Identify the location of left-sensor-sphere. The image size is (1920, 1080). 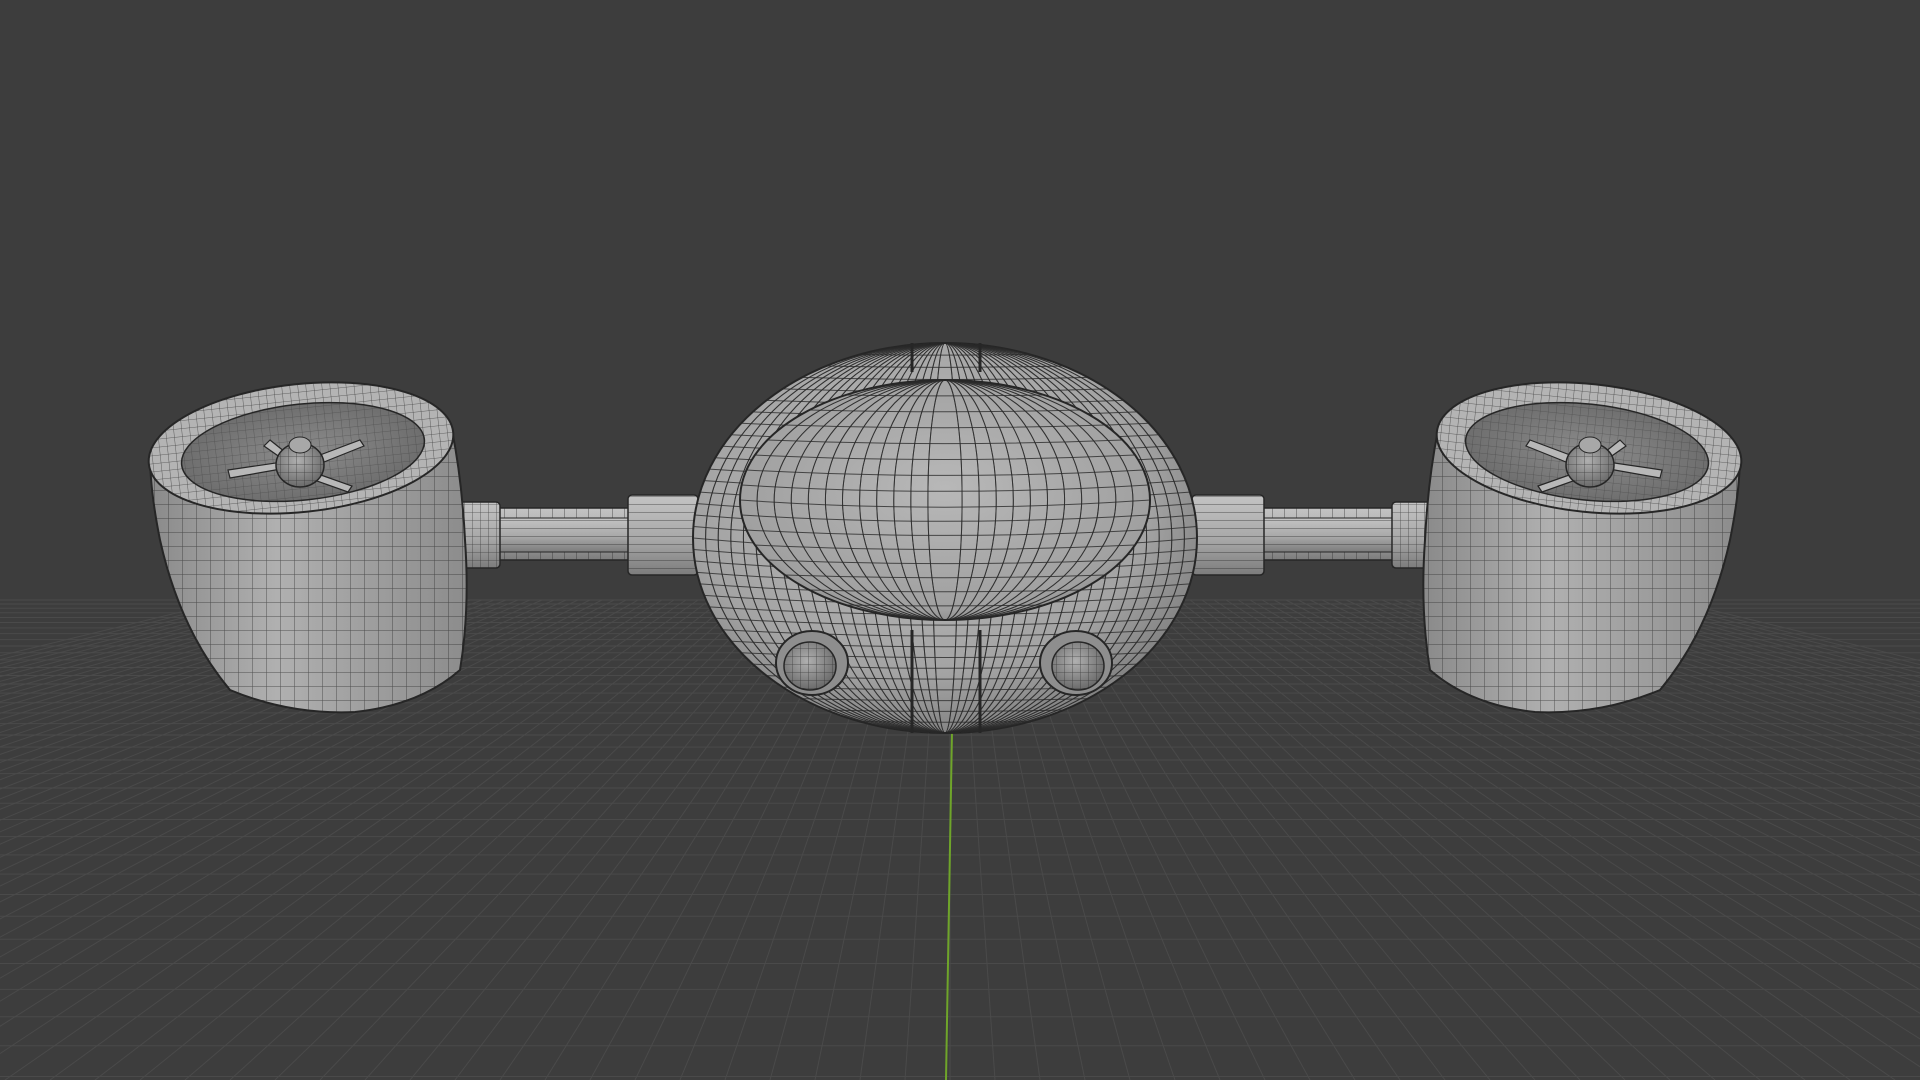
(812, 663).